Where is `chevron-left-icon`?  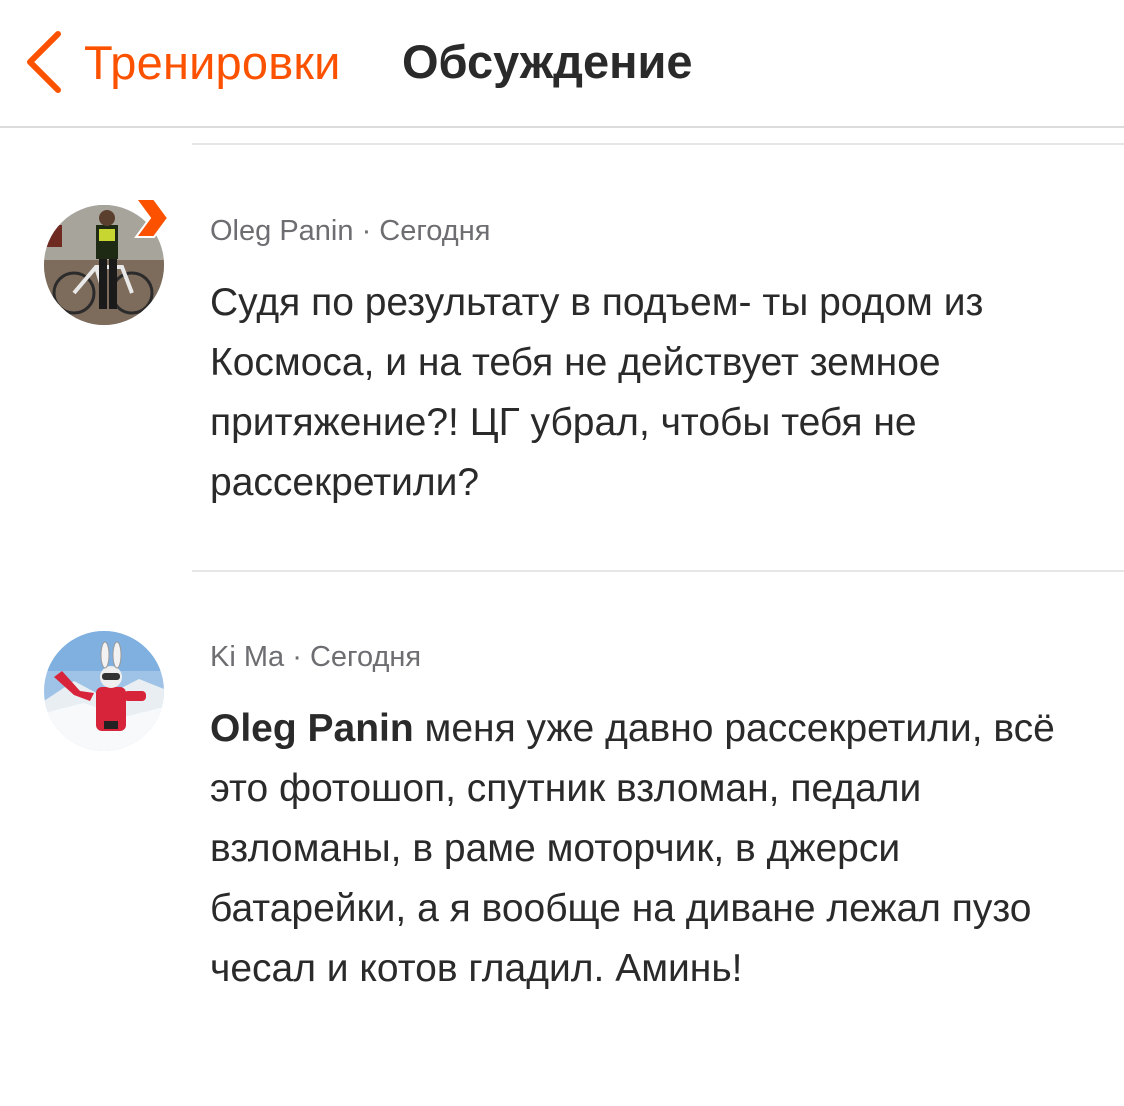 chevron-left-icon is located at coordinates (44, 62).